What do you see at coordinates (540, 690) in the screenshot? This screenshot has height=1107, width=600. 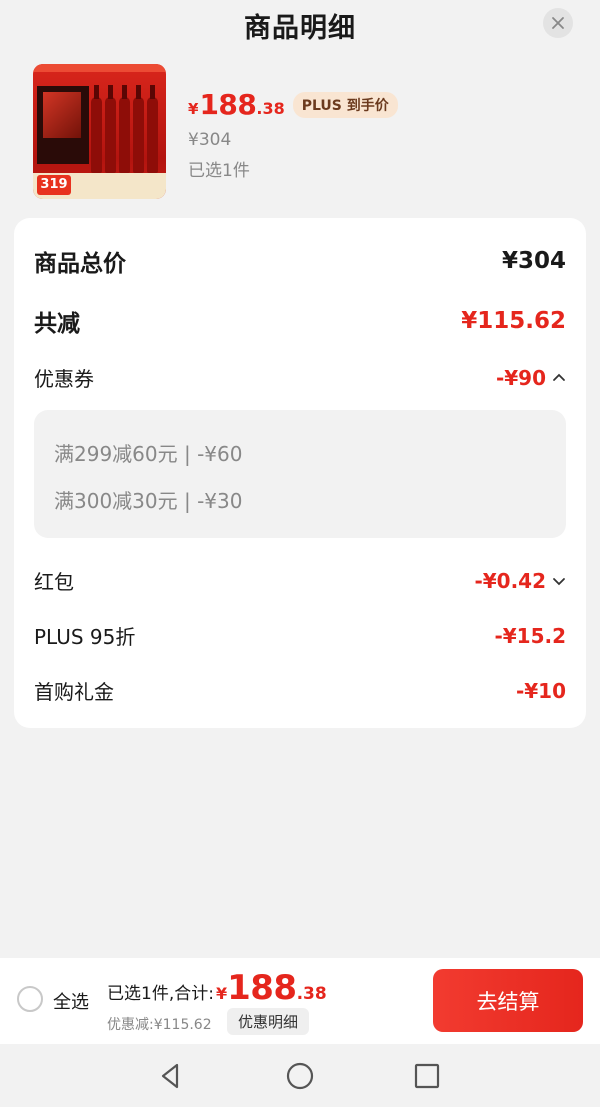 I see `first-purchase-value: -¥10` at bounding box center [540, 690].